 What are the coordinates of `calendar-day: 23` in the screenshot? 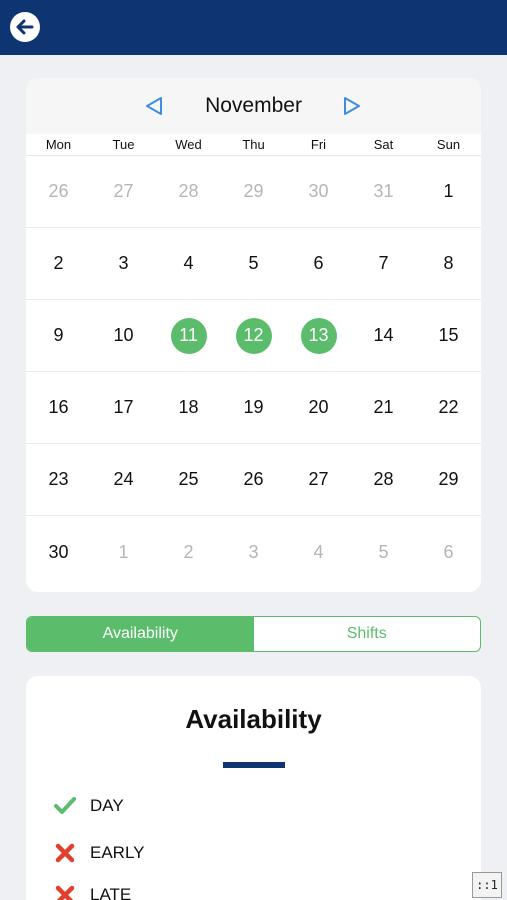 It's located at (58, 479).